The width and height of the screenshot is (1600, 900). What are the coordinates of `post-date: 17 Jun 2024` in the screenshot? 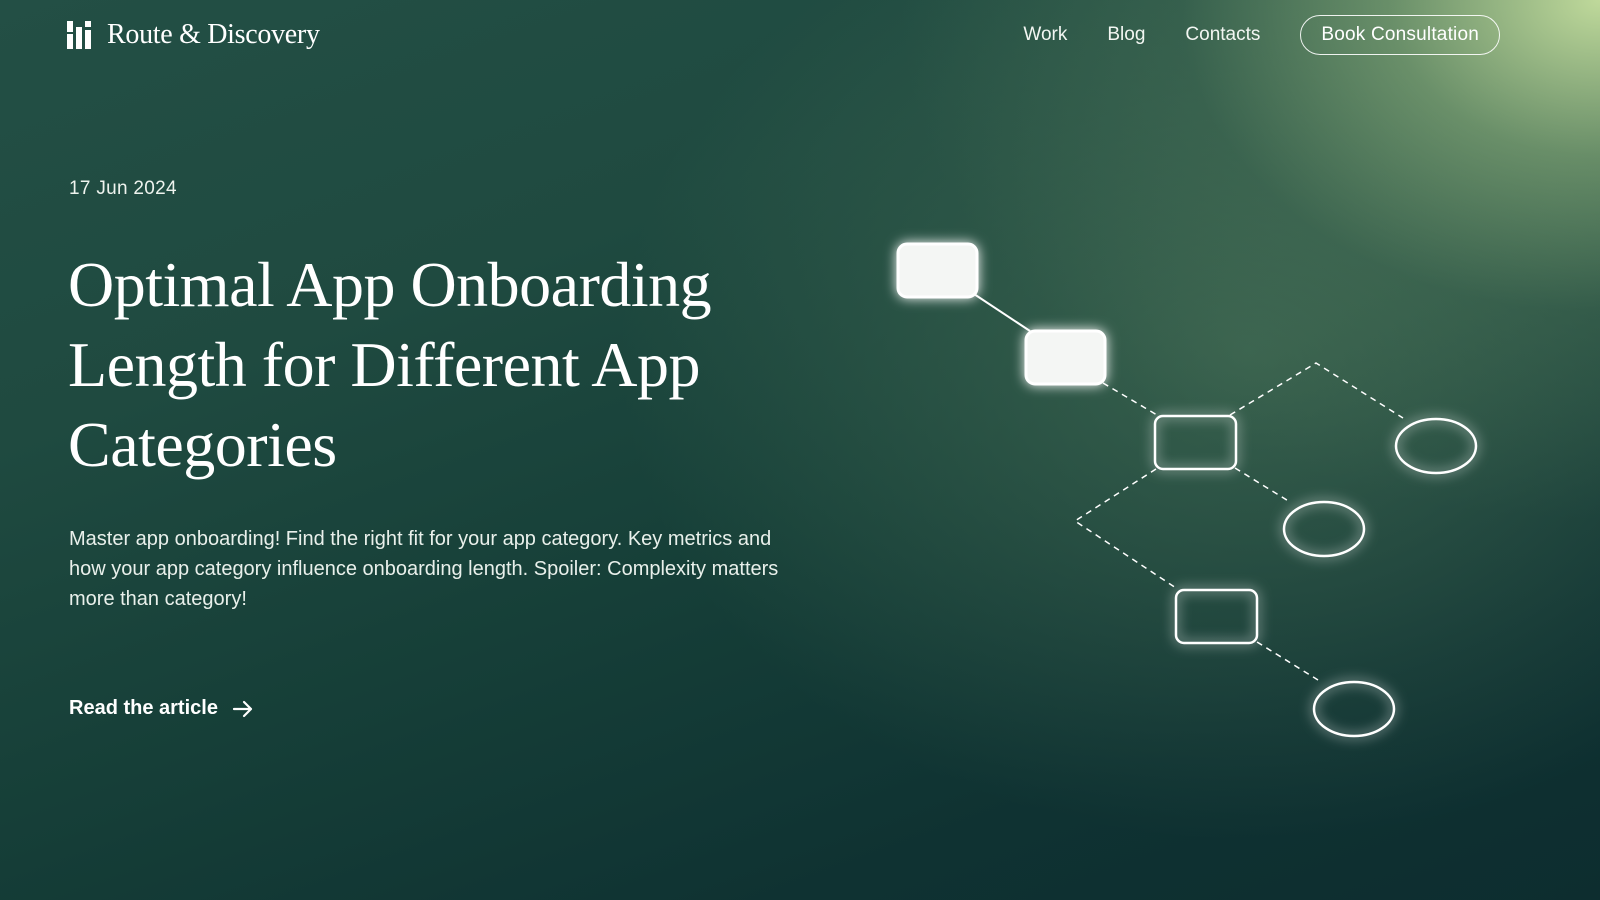 It's located at (123, 188).